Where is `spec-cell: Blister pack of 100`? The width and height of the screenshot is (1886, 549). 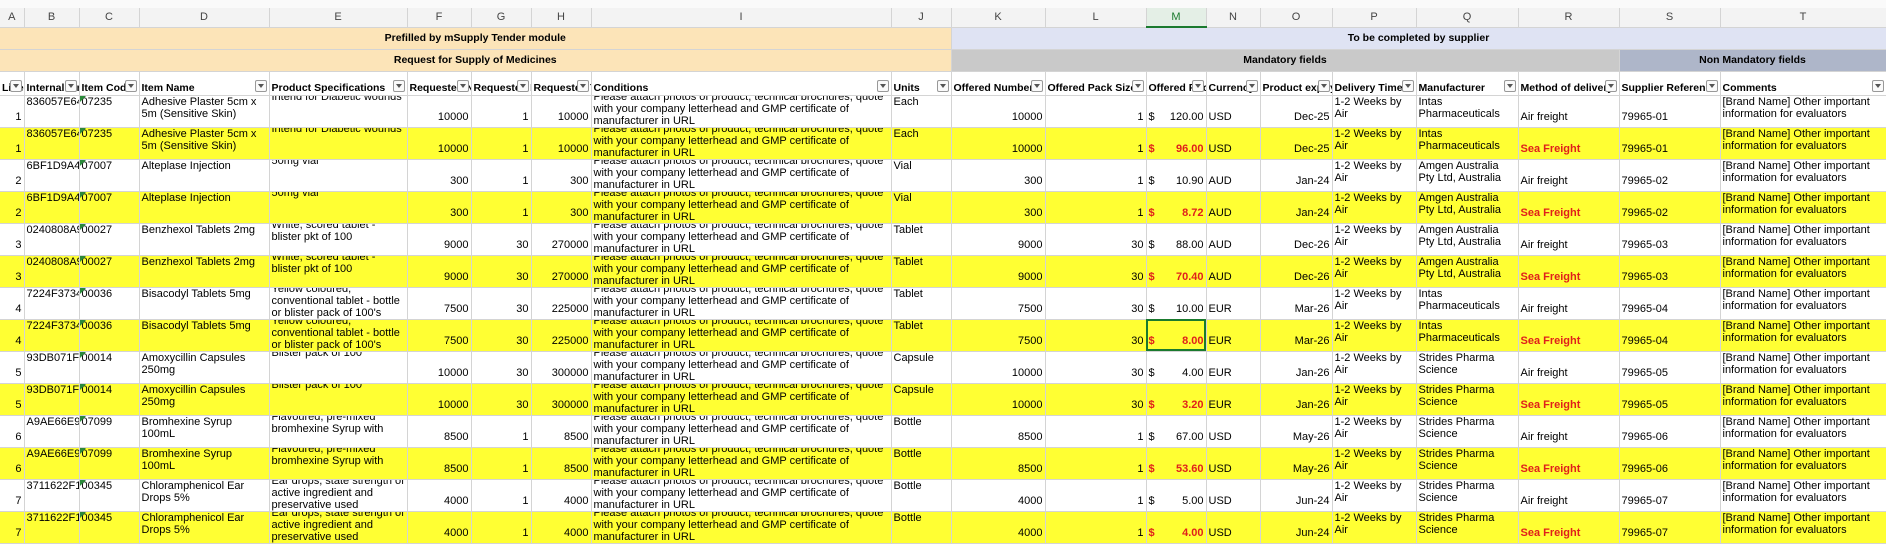
spec-cell: Blister pack of 100 is located at coordinates (338, 367).